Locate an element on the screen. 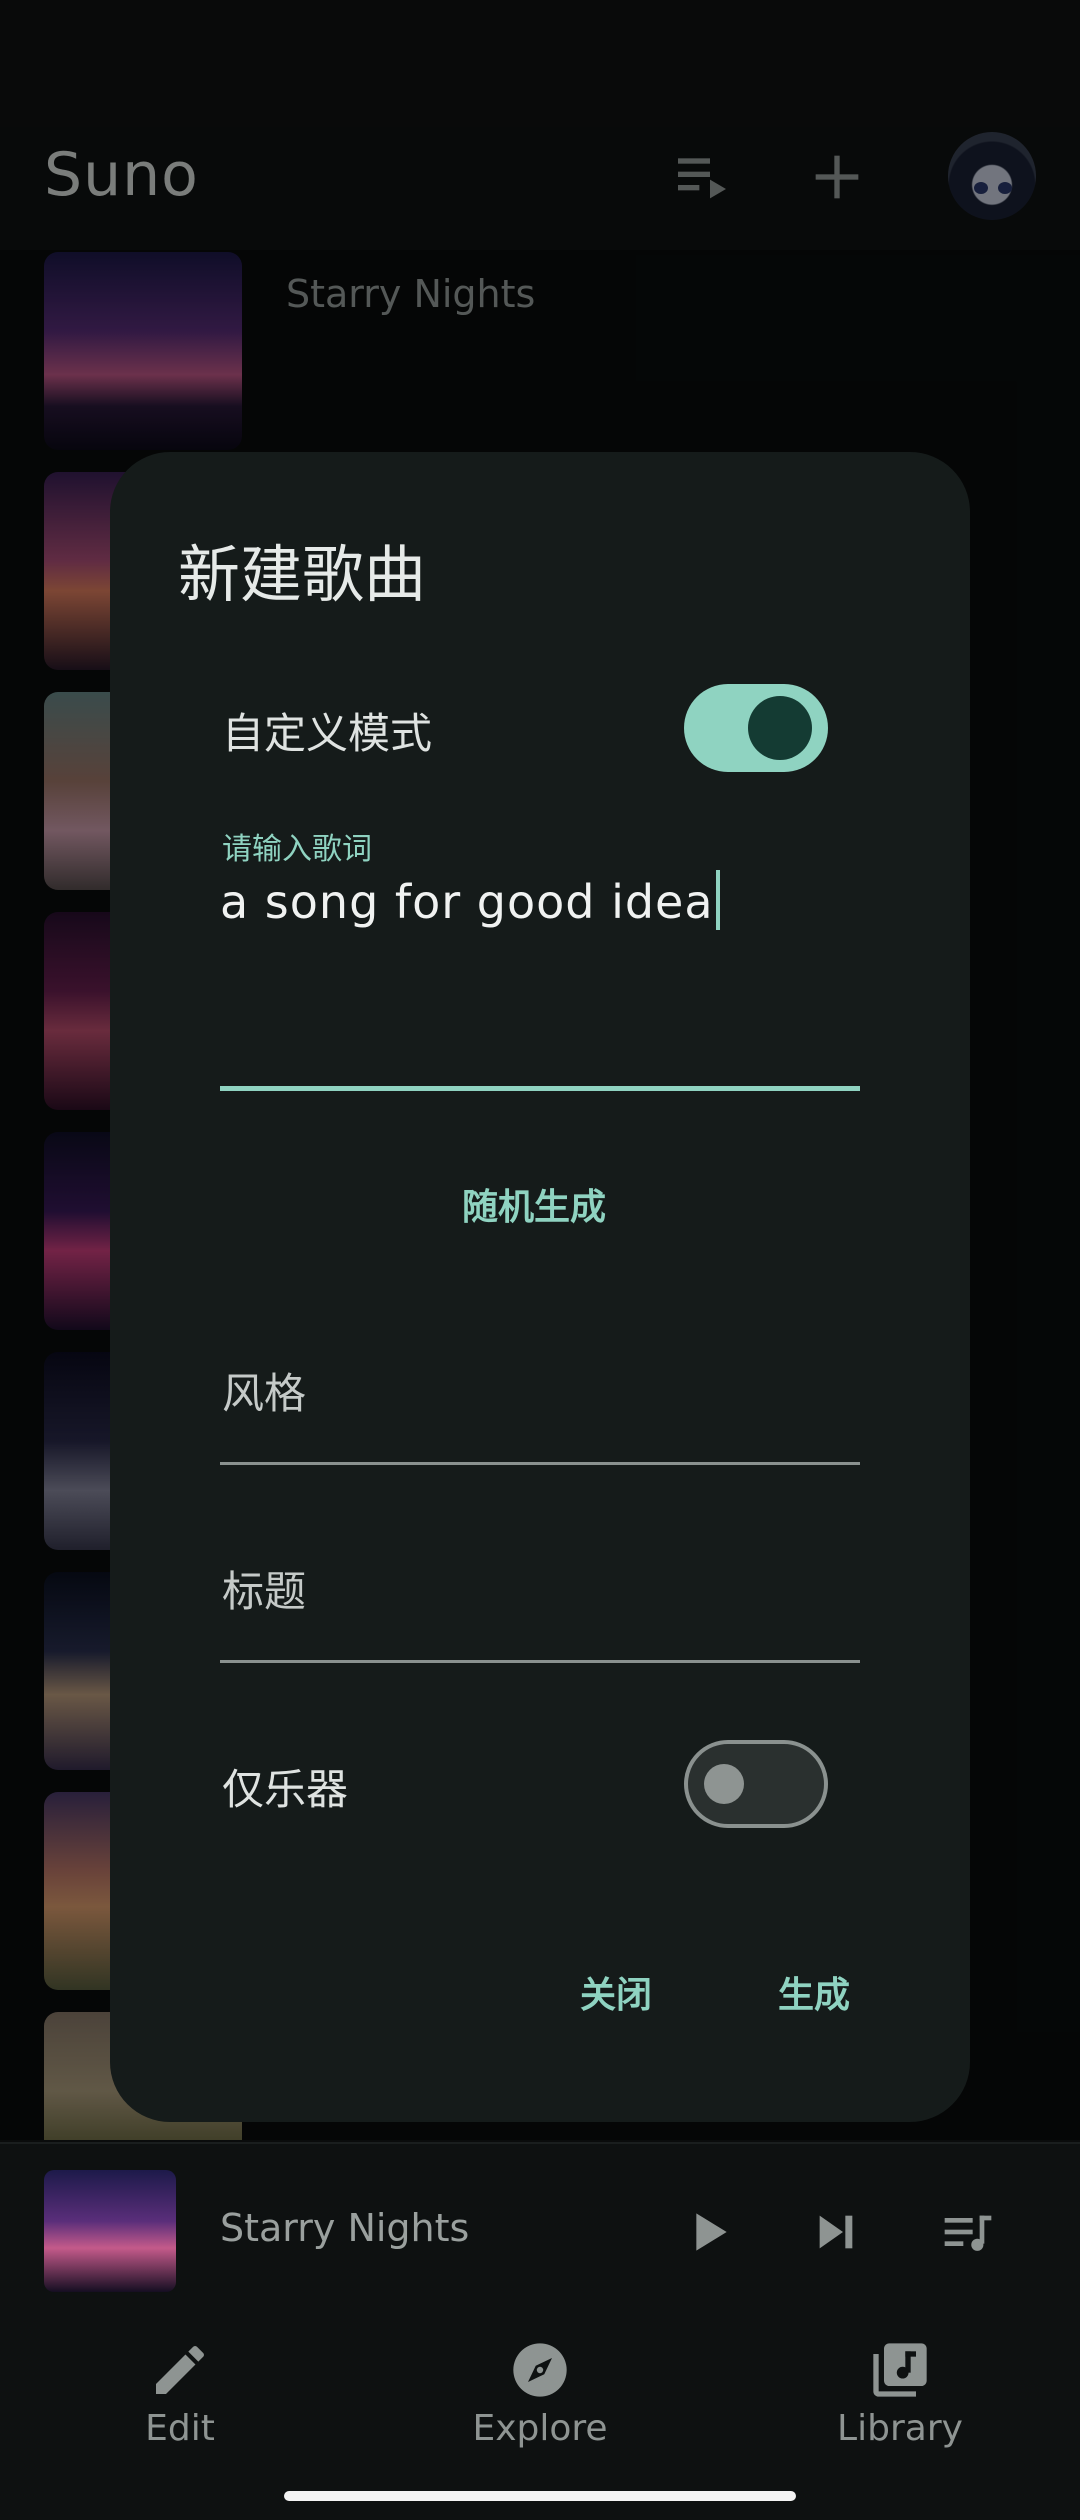 The width and height of the screenshot is (1080, 2520). library-music-icon is located at coordinates (900, 2370).